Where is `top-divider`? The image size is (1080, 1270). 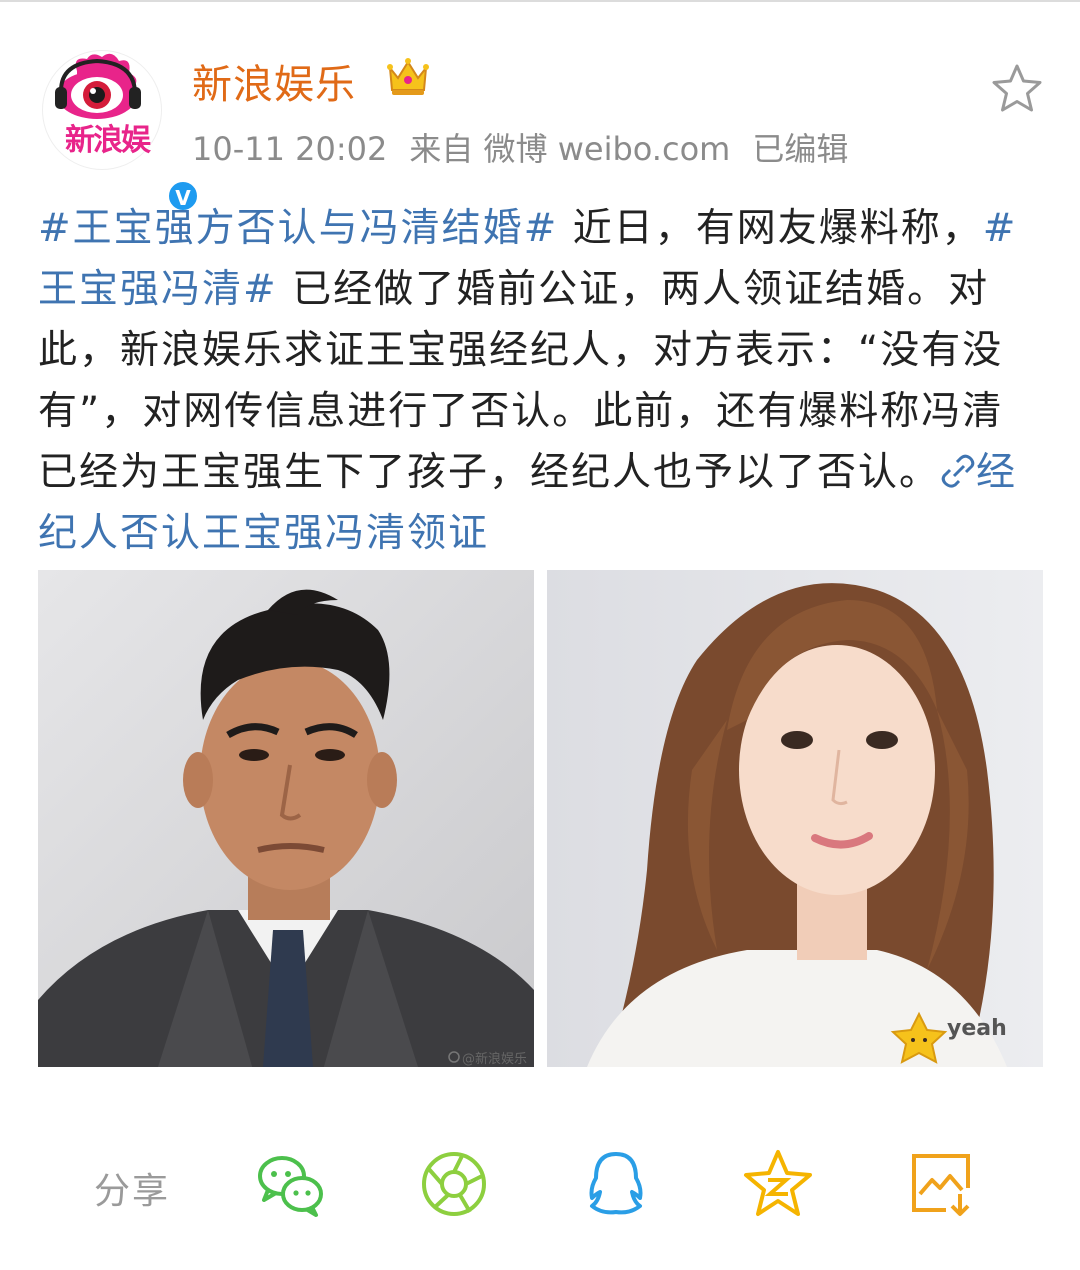
top-divider is located at coordinates (540, 1).